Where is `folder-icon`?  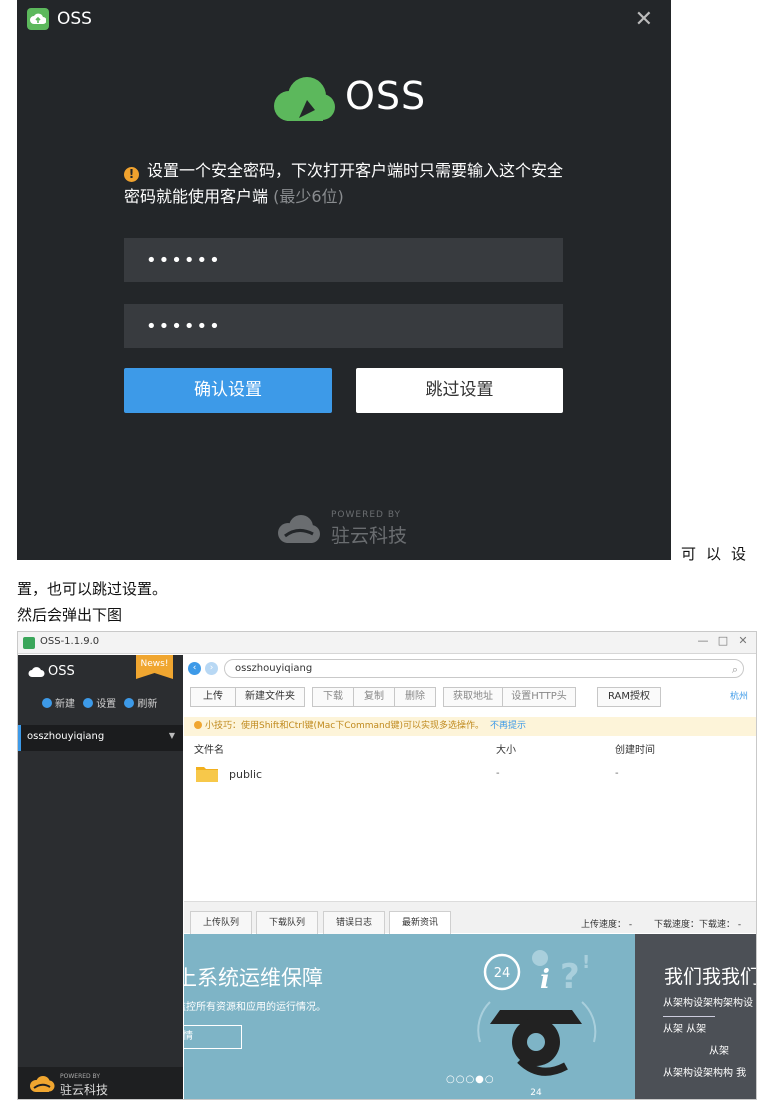 folder-icon is located at coordinates (207, 775).